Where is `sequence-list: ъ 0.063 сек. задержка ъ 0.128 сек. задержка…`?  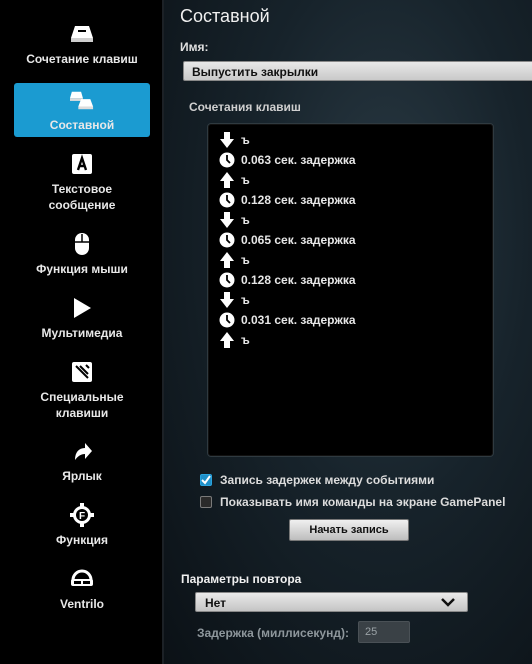 sequence-list: ъ 0.063 сек. задержка ъ 0.128 сек. задержка… is located at coordinates (287, 240).